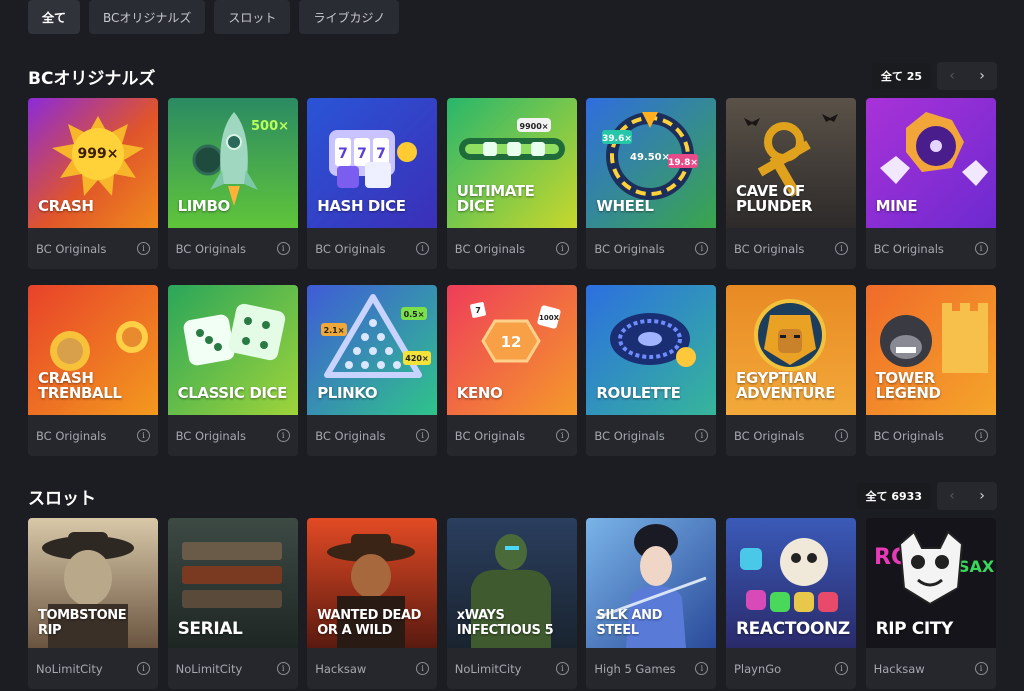 Image resolution: width=1024 pixels, height=691 pixels. I want to click on game-thumbnail: MINE, so click(930, 163).